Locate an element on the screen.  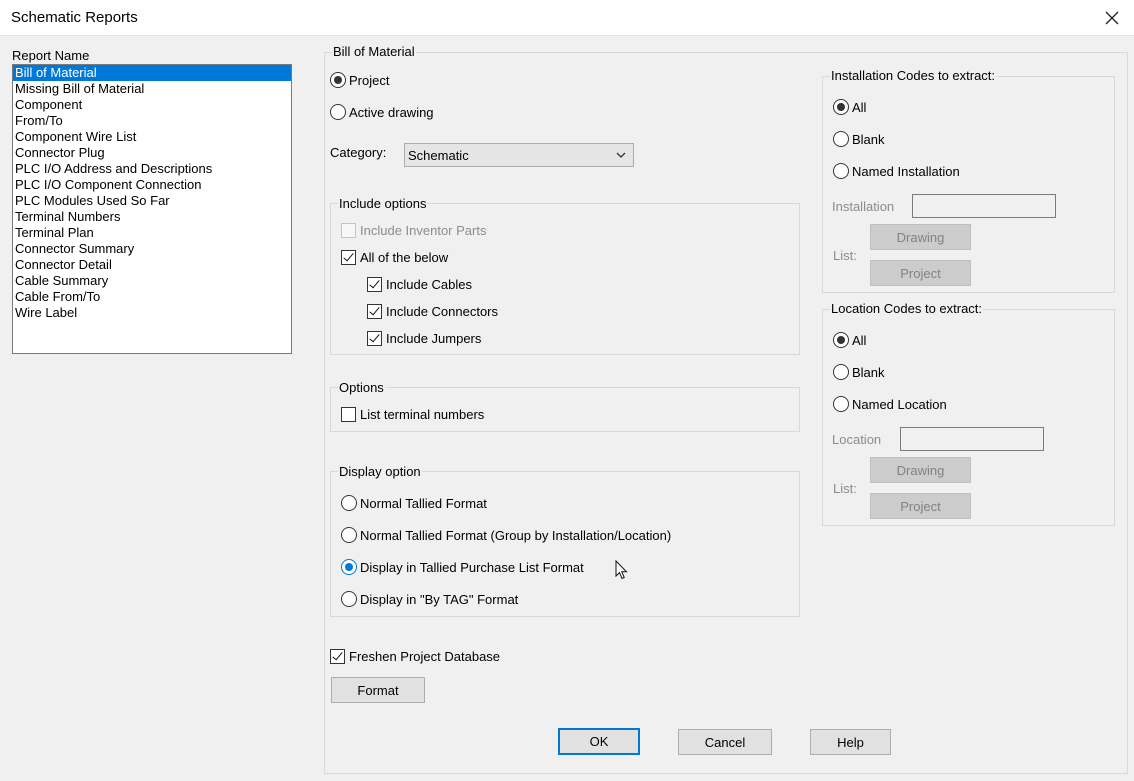
report-list-item: Connector Summary is located at coordinates (152, 249).